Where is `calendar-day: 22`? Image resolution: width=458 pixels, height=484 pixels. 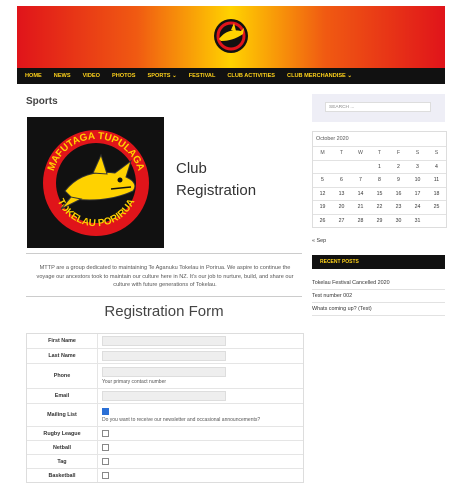 calendar-day: 22 is located at coordinates (379, 207).